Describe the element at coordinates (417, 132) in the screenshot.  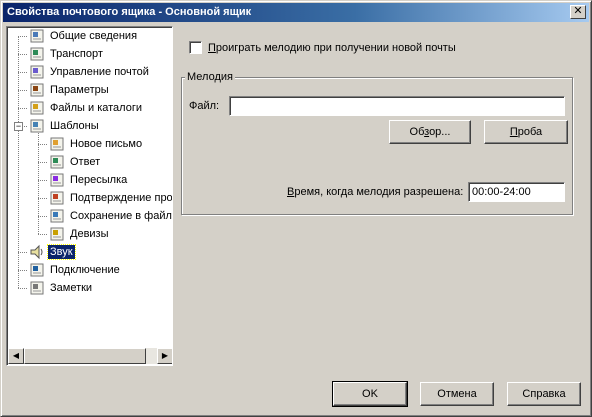
I see `browse-label-pre: Об` at that location.